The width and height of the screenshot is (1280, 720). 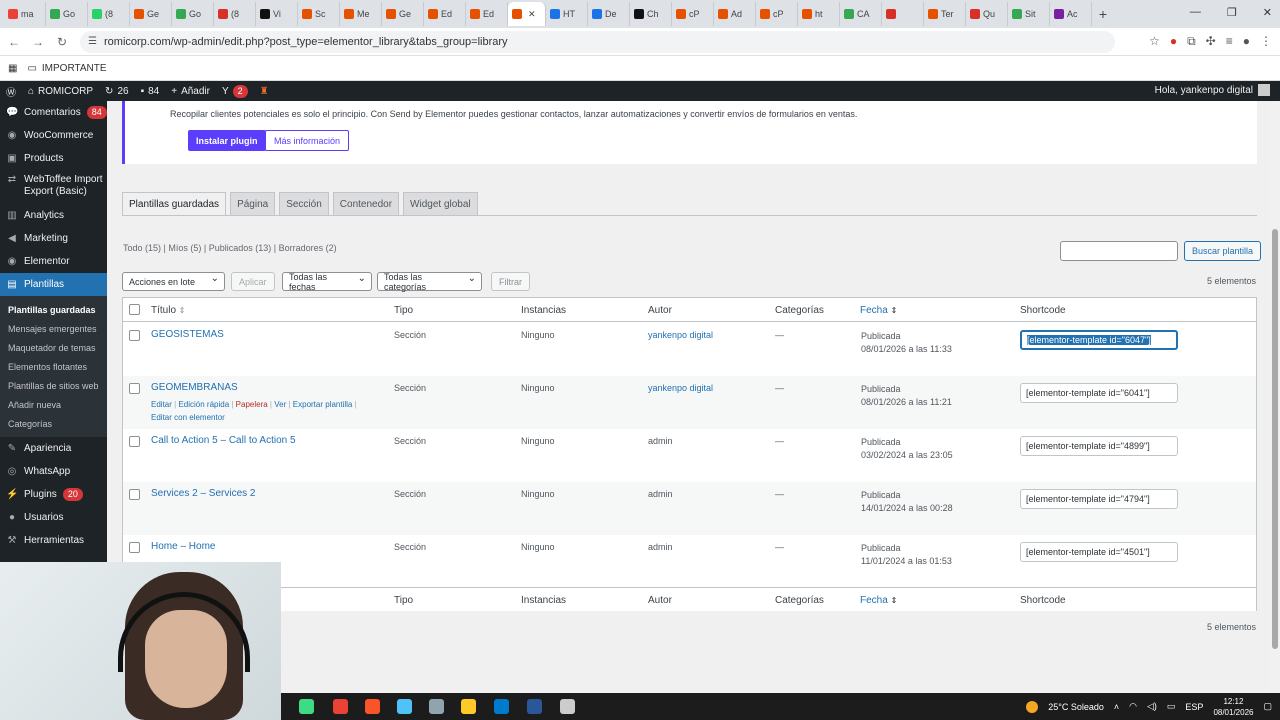 I want to click on browser-tab: De, so click(x=609, y=14).